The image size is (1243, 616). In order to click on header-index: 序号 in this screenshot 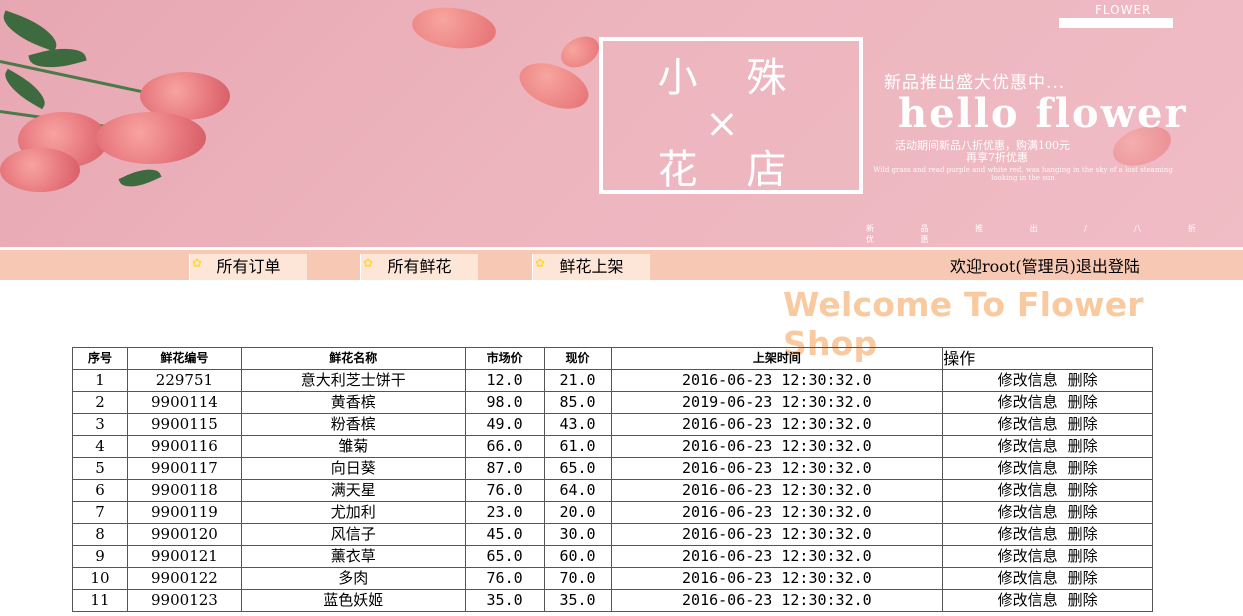, I will do `click(100, 358)`.